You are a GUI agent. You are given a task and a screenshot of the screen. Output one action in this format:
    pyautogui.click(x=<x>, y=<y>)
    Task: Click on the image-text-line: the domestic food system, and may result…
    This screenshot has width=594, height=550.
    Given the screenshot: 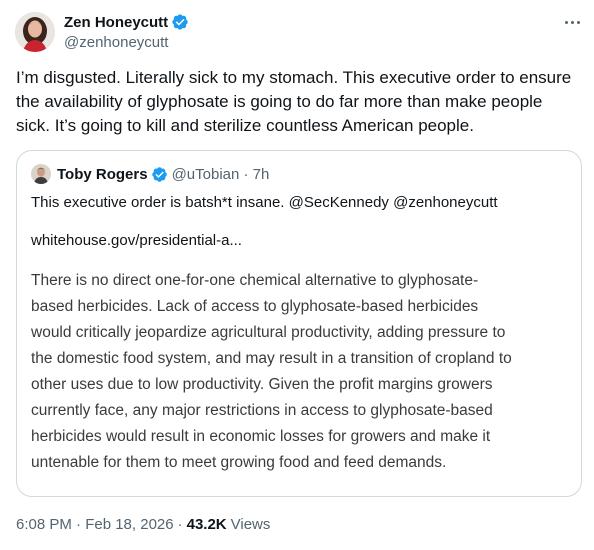 What is the action you would take?
    pyautogui.click(x=271, y=358)
    